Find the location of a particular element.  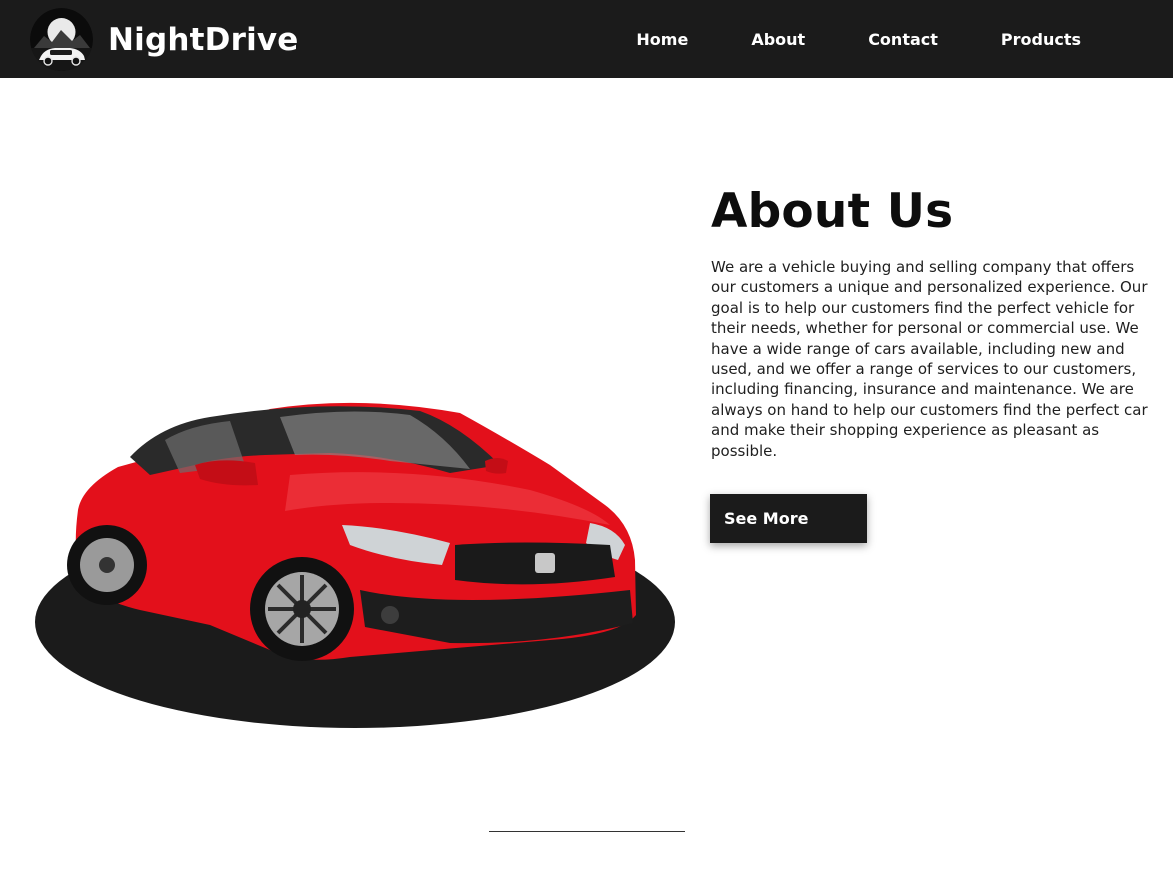

see-more-button: See More is located at coordinates (788, 518).